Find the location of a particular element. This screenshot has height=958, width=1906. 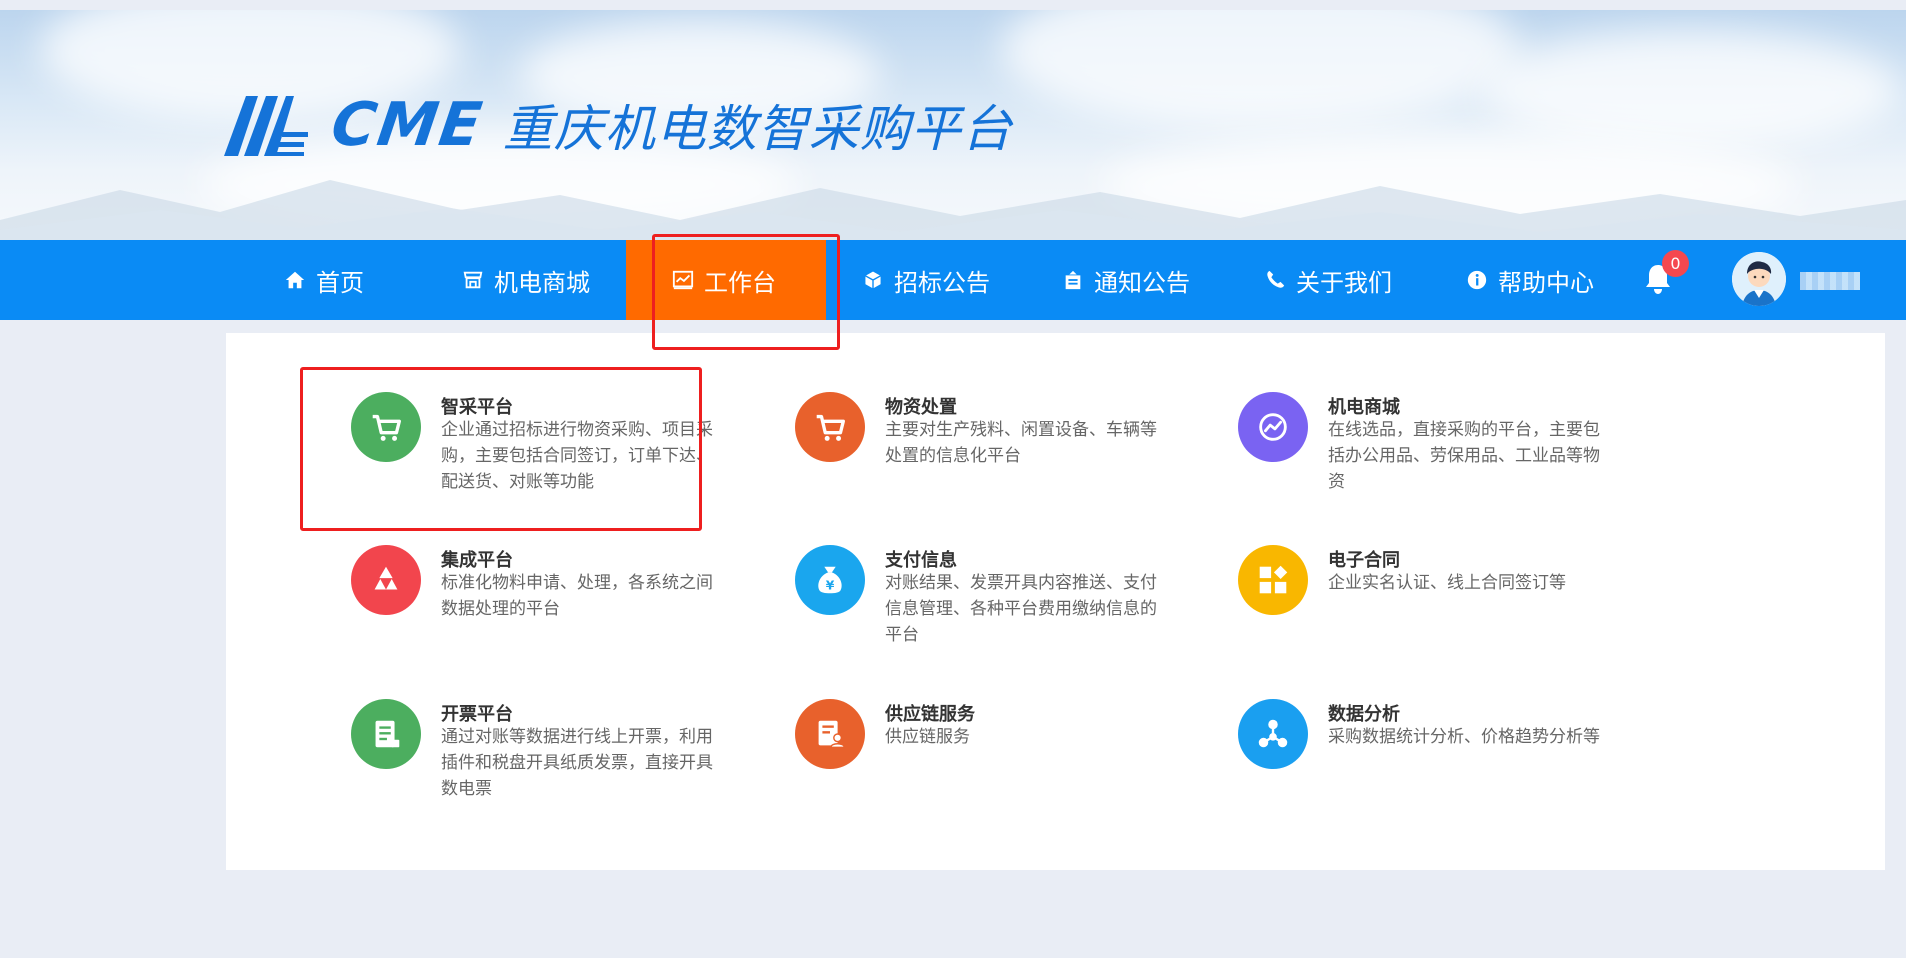

nav-label: 机电商城 is located at coordinates (542, 282).